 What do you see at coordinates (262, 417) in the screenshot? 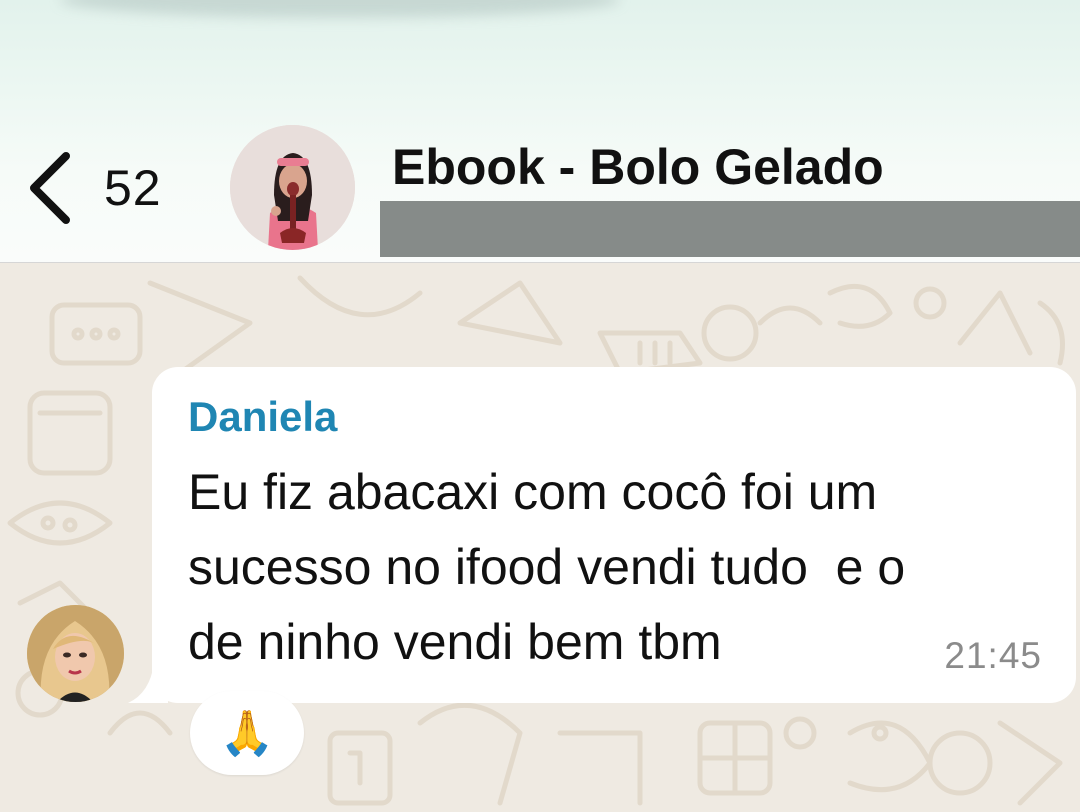
I see `sender-name: Daniela` at bounding box center [262, 417].